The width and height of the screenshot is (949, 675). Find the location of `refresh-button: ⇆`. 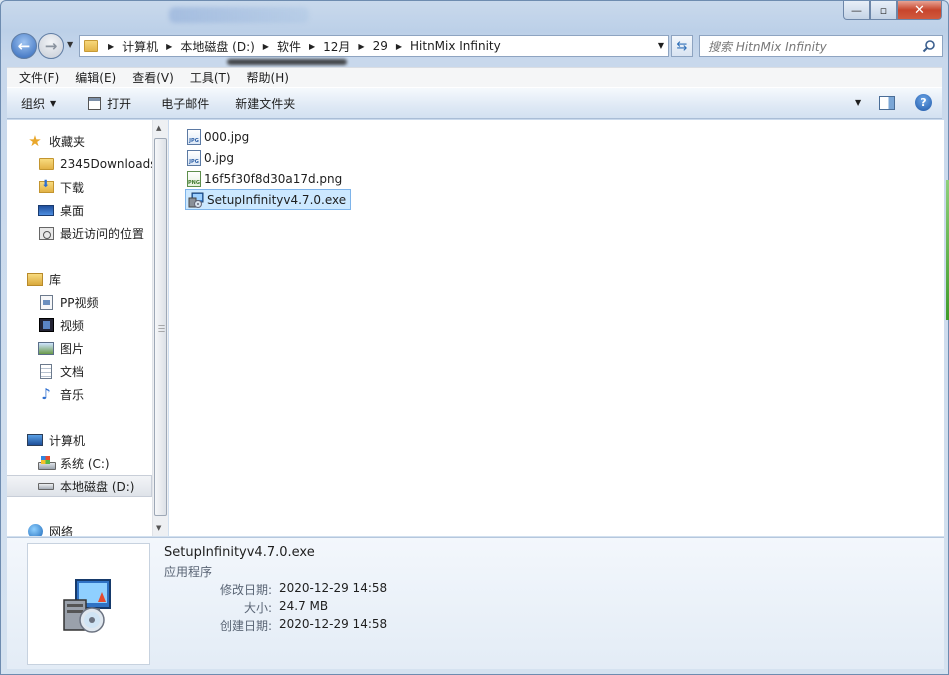

refresh-button: ⇆ is located at coordinates (682, 46).